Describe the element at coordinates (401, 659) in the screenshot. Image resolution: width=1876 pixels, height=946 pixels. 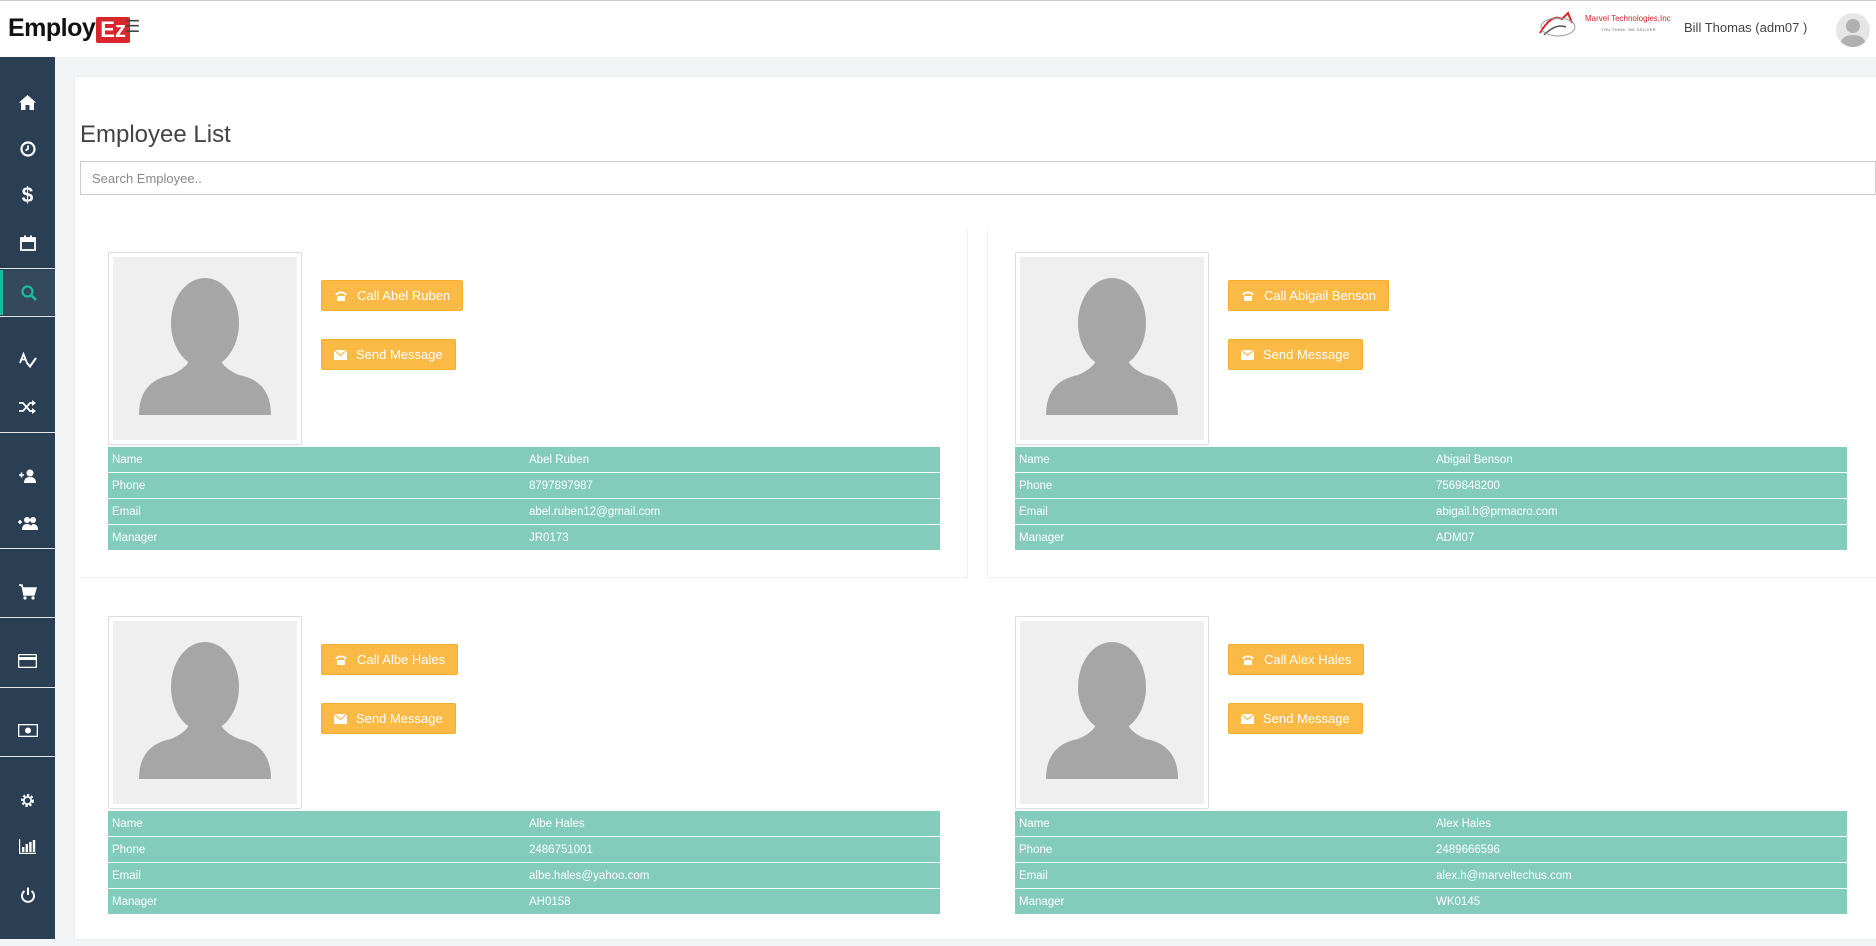
I see `call-button-label: Call Albe Hales` at that location.